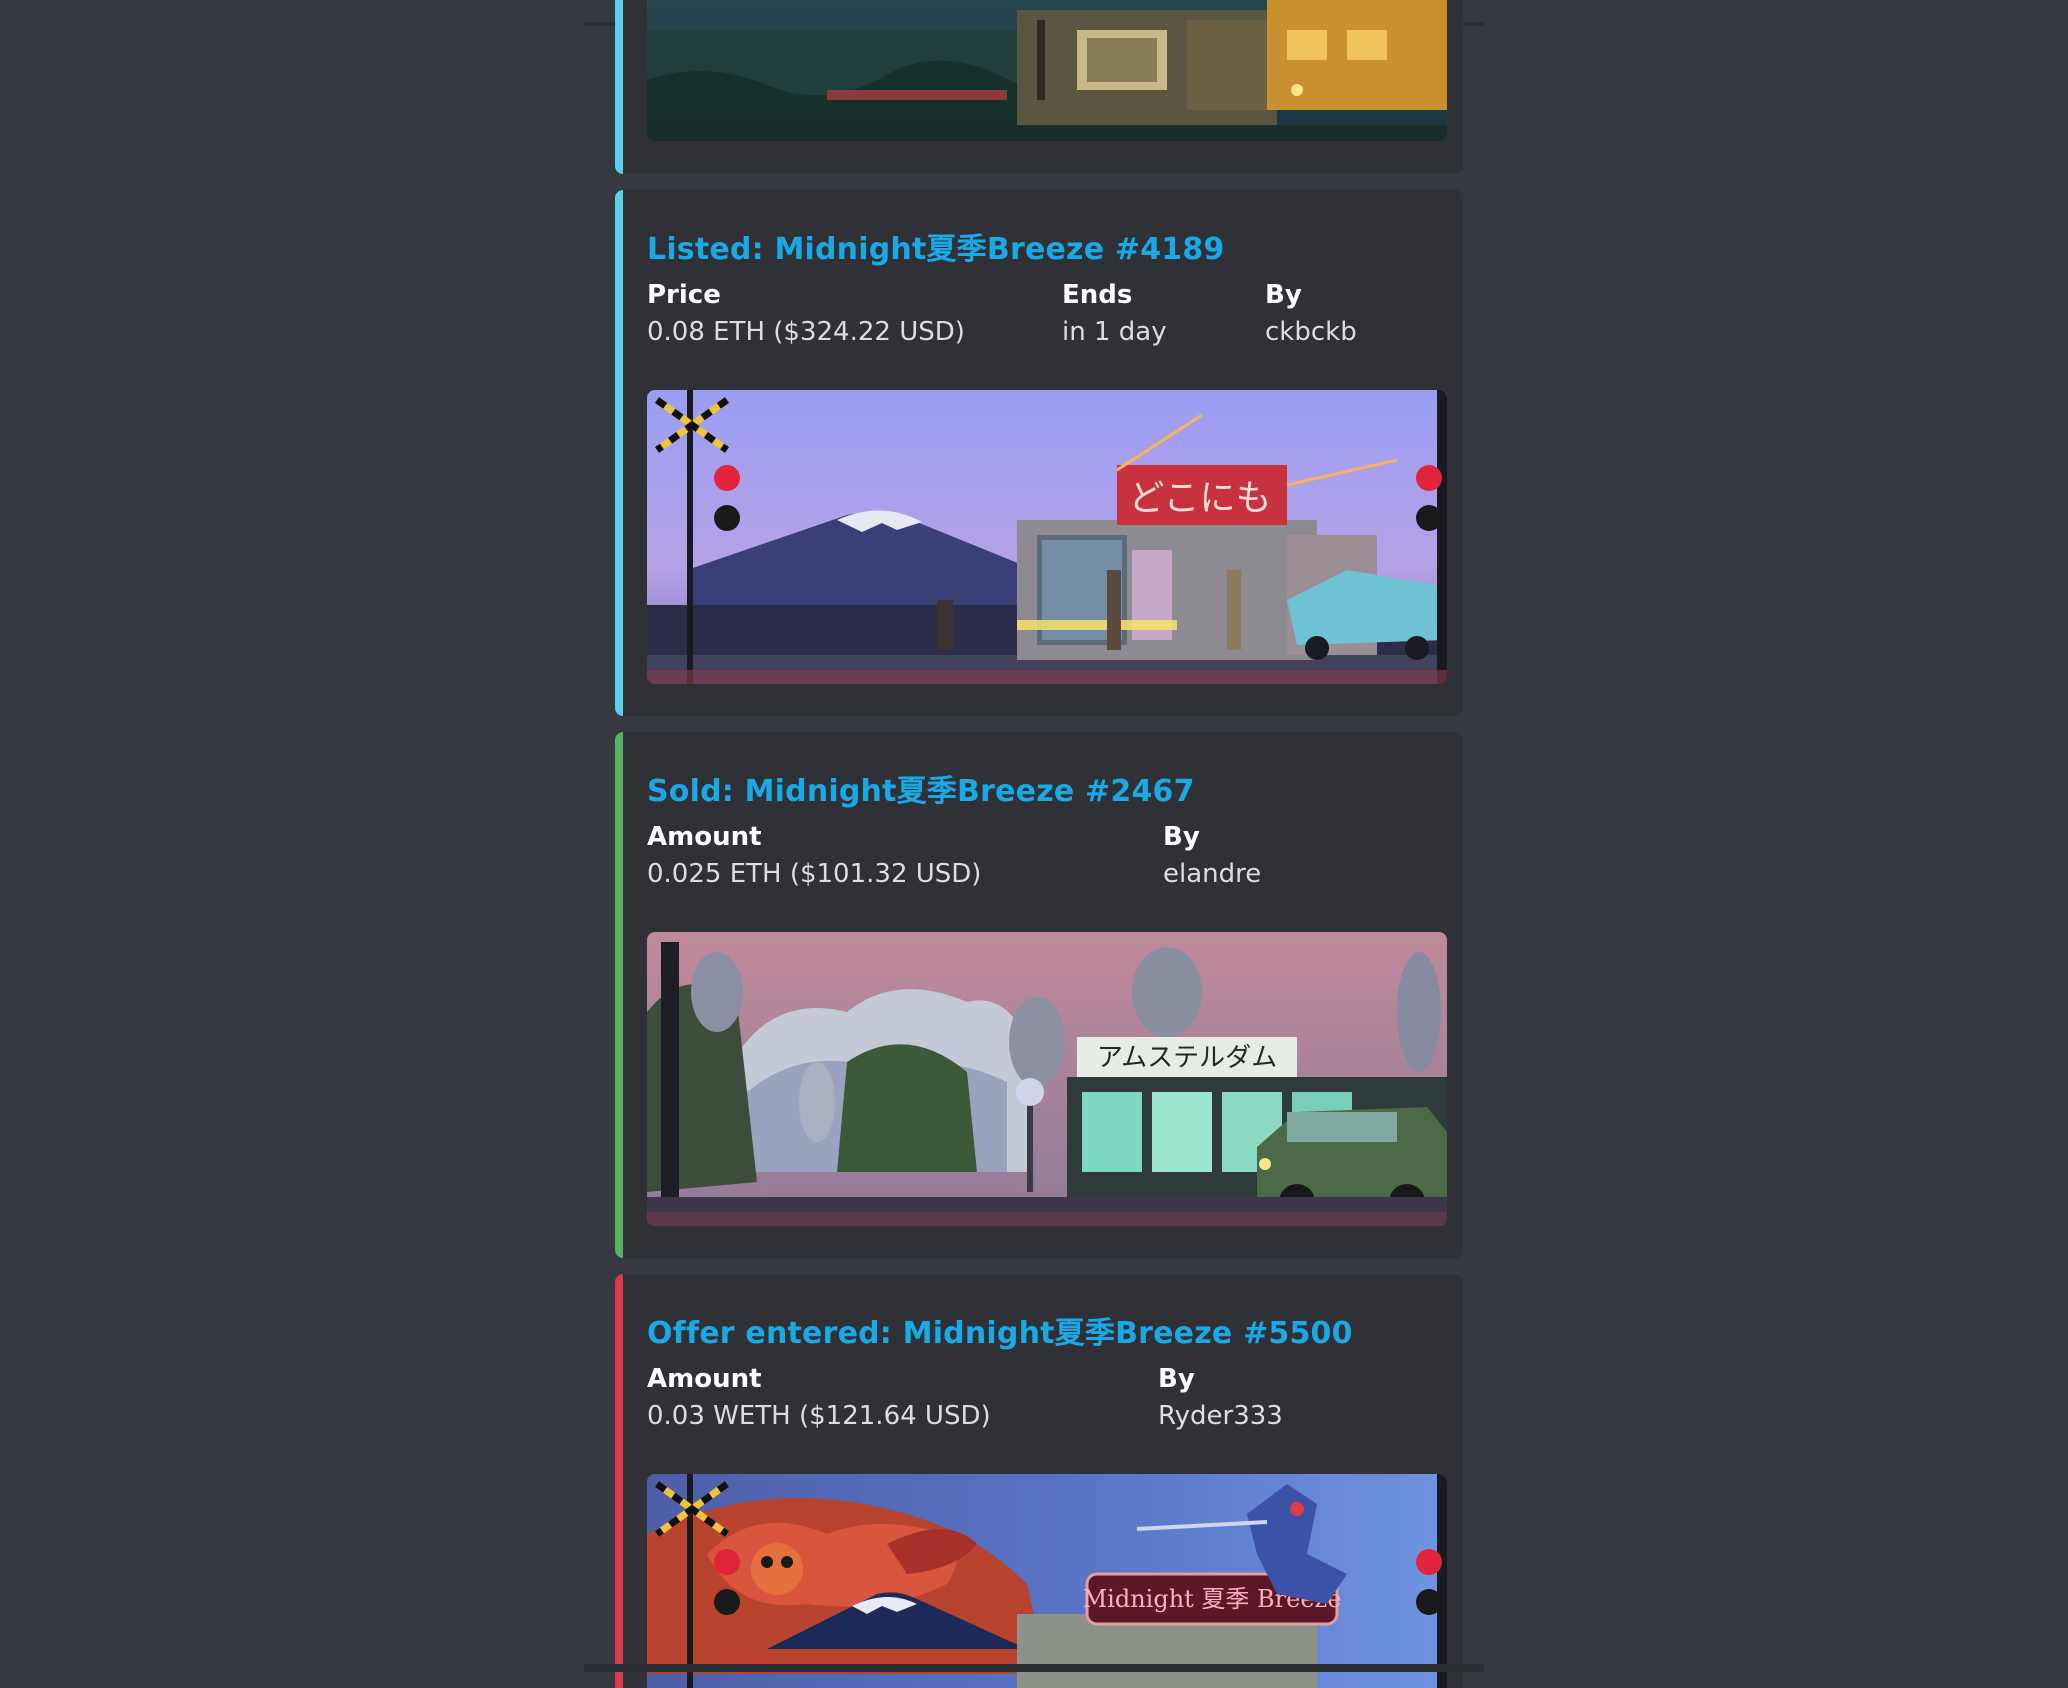  Describe the element at coordinates (1220, 1399) in the screenshot. I see `field-by: By Ryder333` at that location.